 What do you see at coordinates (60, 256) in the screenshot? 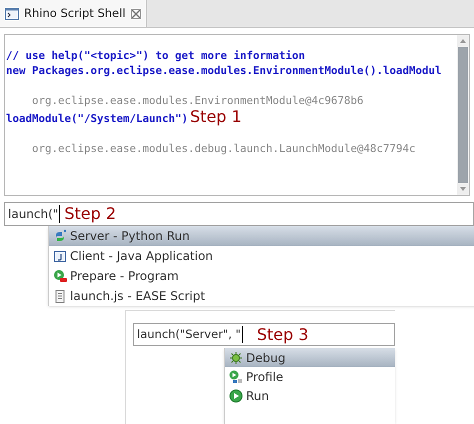
I see `java-app-icon` at bounding box center [60, 256].